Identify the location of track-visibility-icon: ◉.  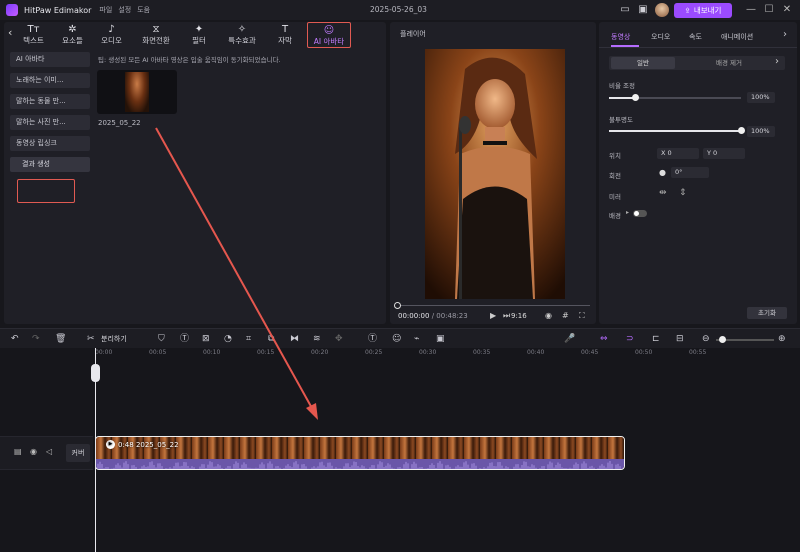
(33, 451).